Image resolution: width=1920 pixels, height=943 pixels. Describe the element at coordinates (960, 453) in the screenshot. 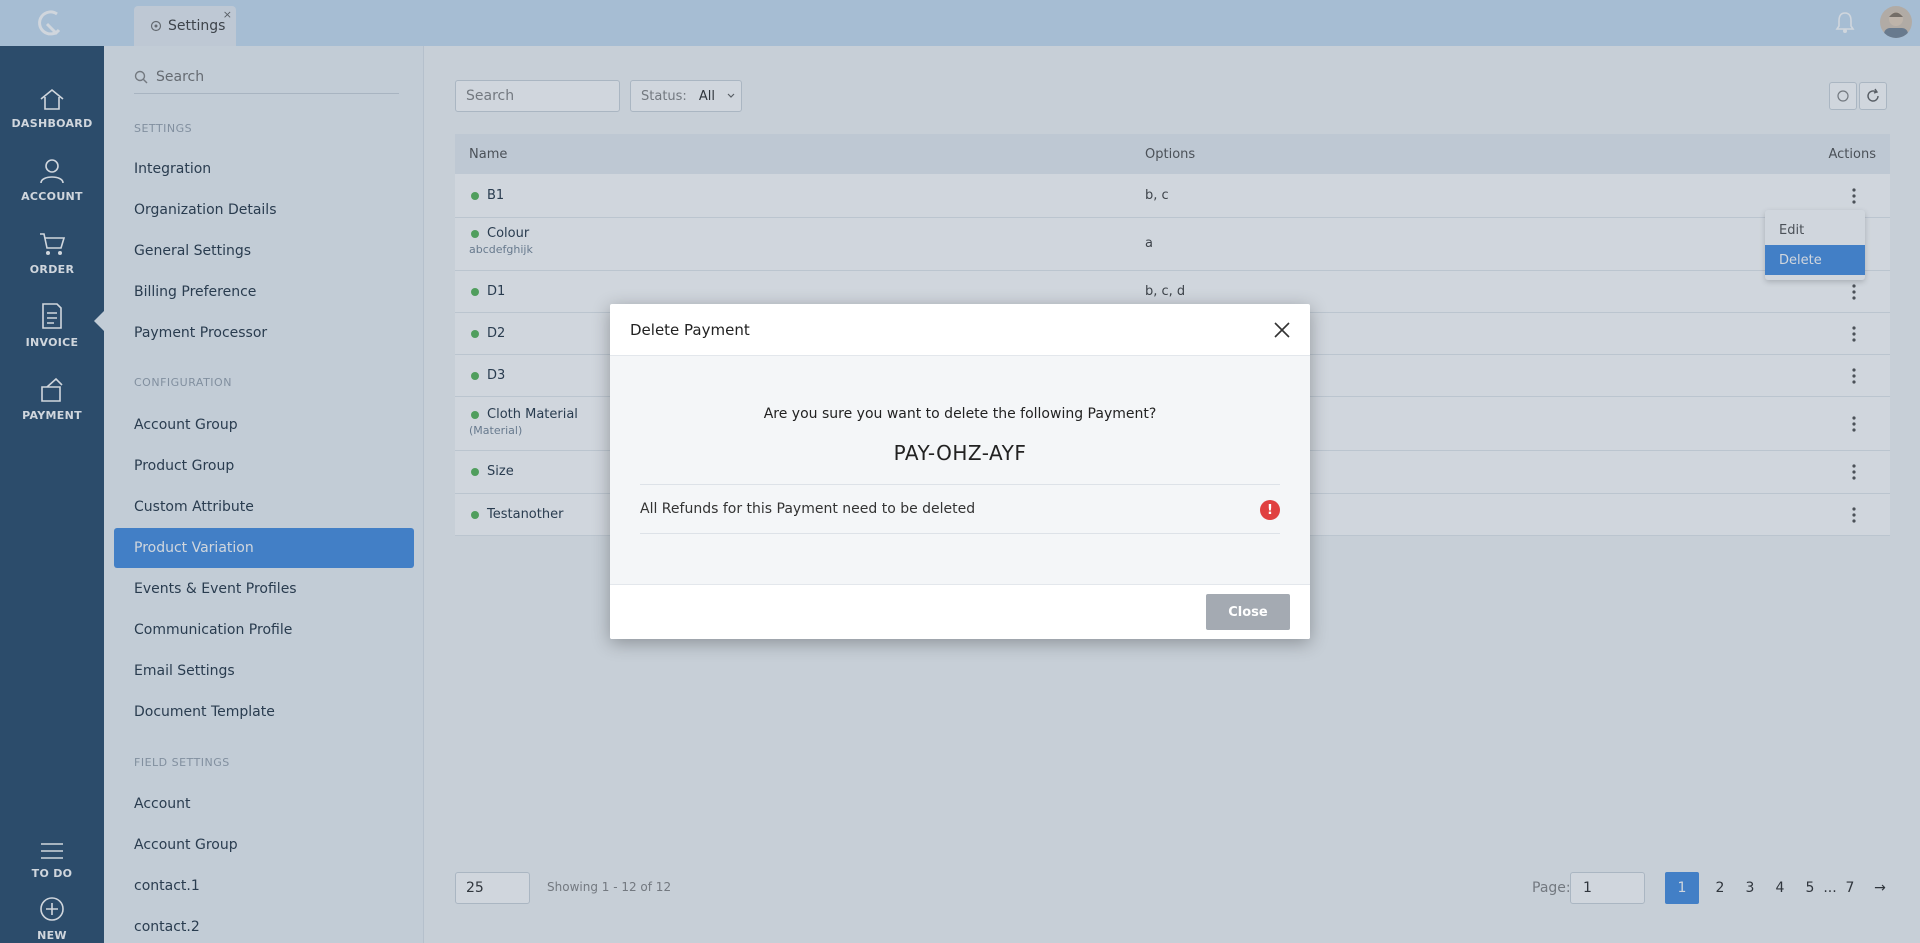

I see `payment-code: PAY-OHZ-AYF` at that location.